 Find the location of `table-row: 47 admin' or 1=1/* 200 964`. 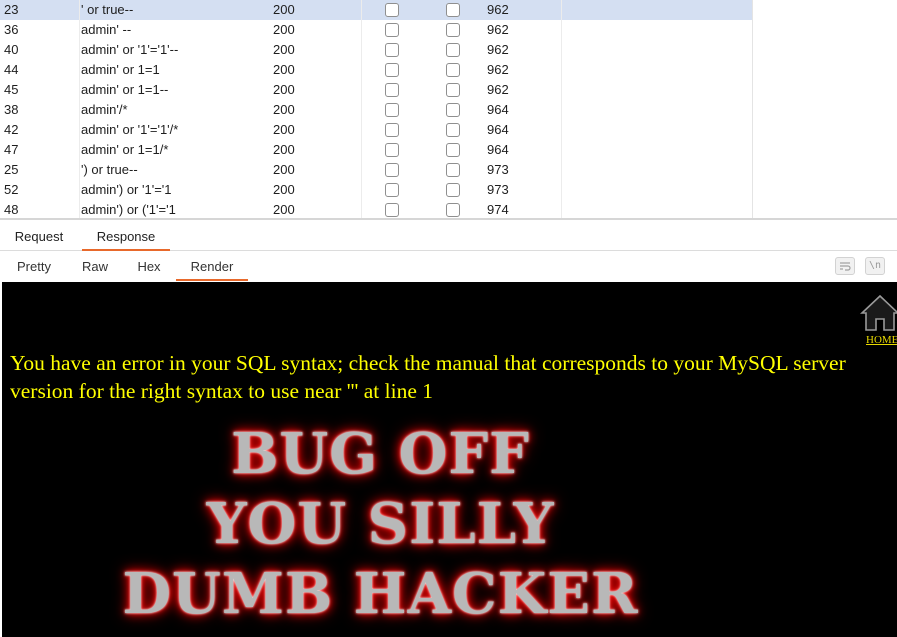

table-row: 47 admin' or 1=1/* 200 964 is located at coordinates (376, 150).